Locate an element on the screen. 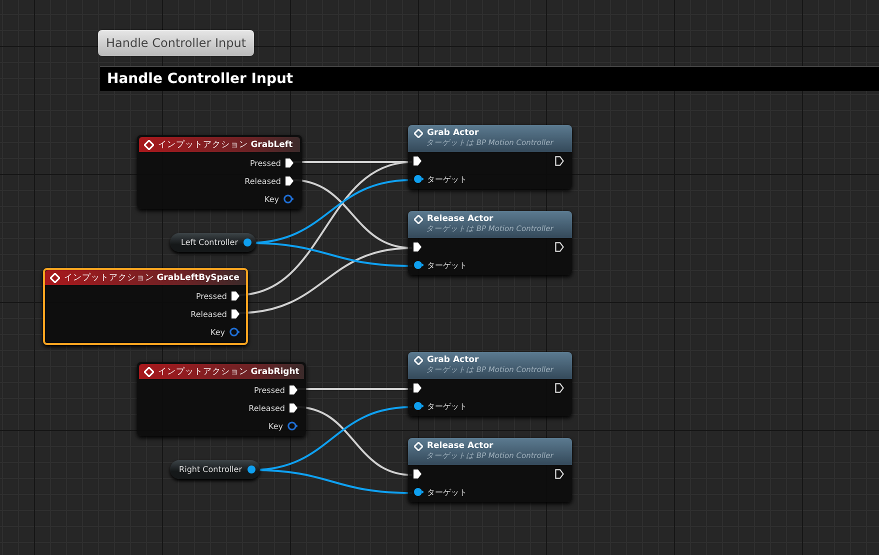 Image resolution: width=879 pixels, height=555 pixels. event-node: インプットアクション GrabRight Pressed Released Key is located at coordinates (221, 399).